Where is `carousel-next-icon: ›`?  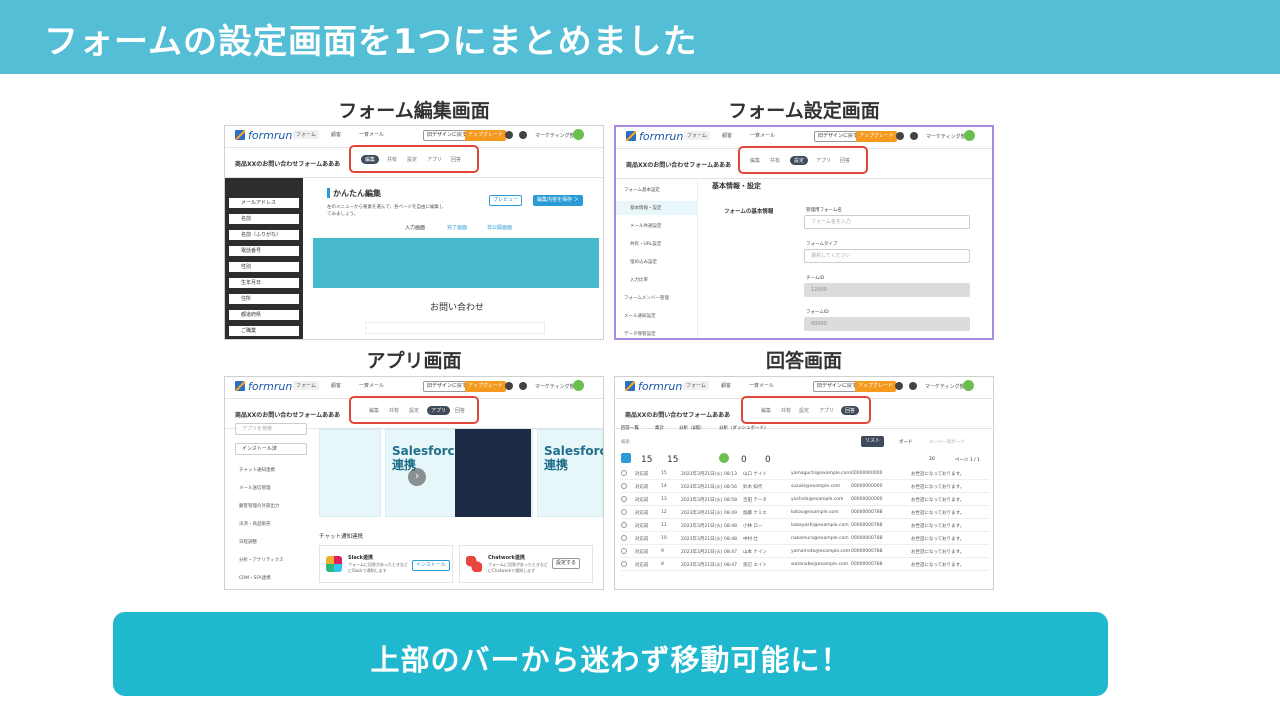
carousel-next-icon: › is located at coordinates (417, 477).